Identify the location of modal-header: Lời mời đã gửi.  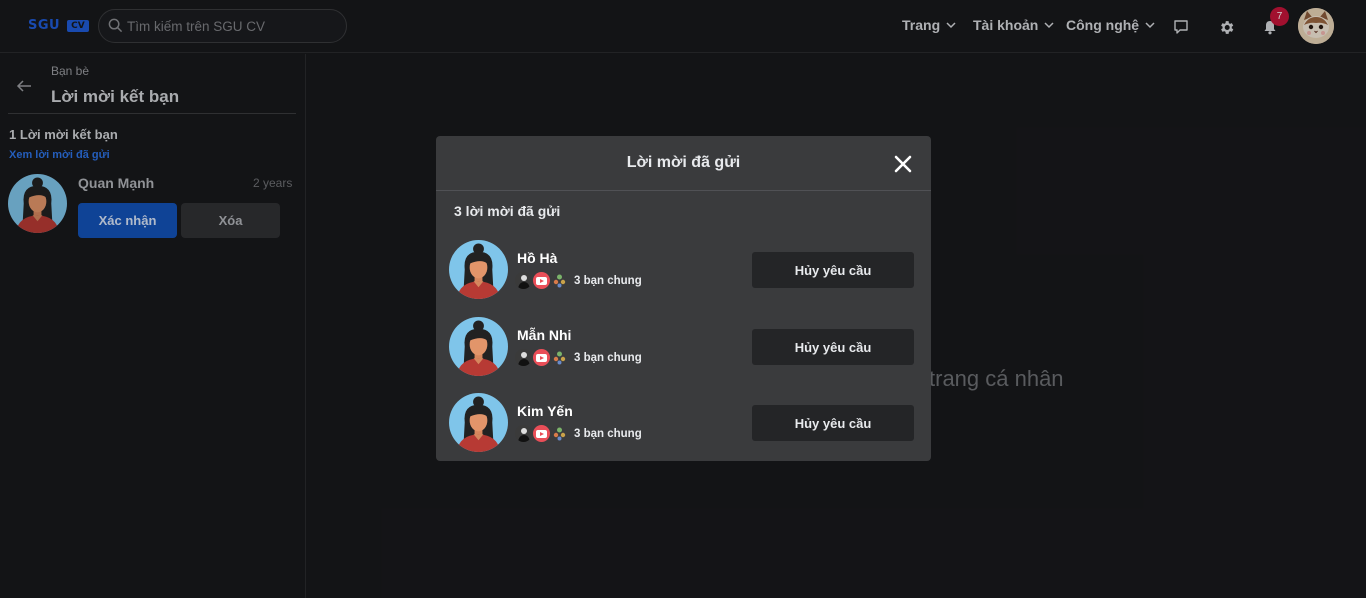
(683, 163).